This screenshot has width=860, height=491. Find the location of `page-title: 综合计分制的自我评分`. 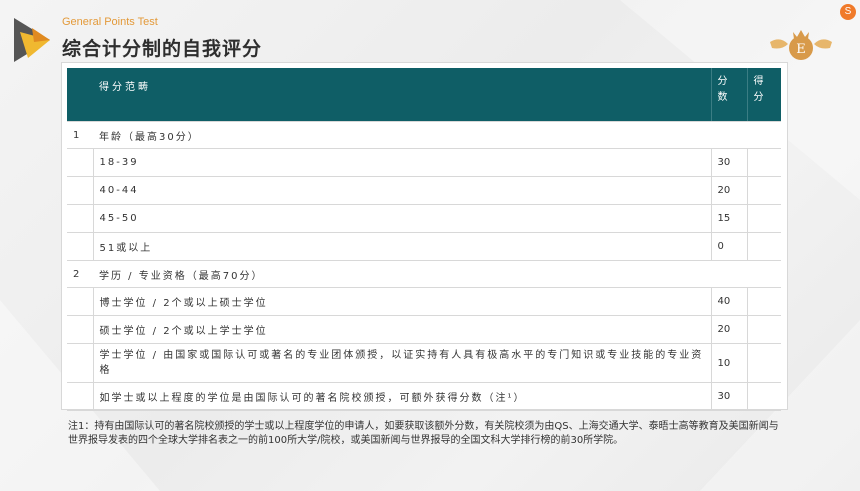

page-title: 综合计分制的自我评分 is located at coordinates (162, 49).